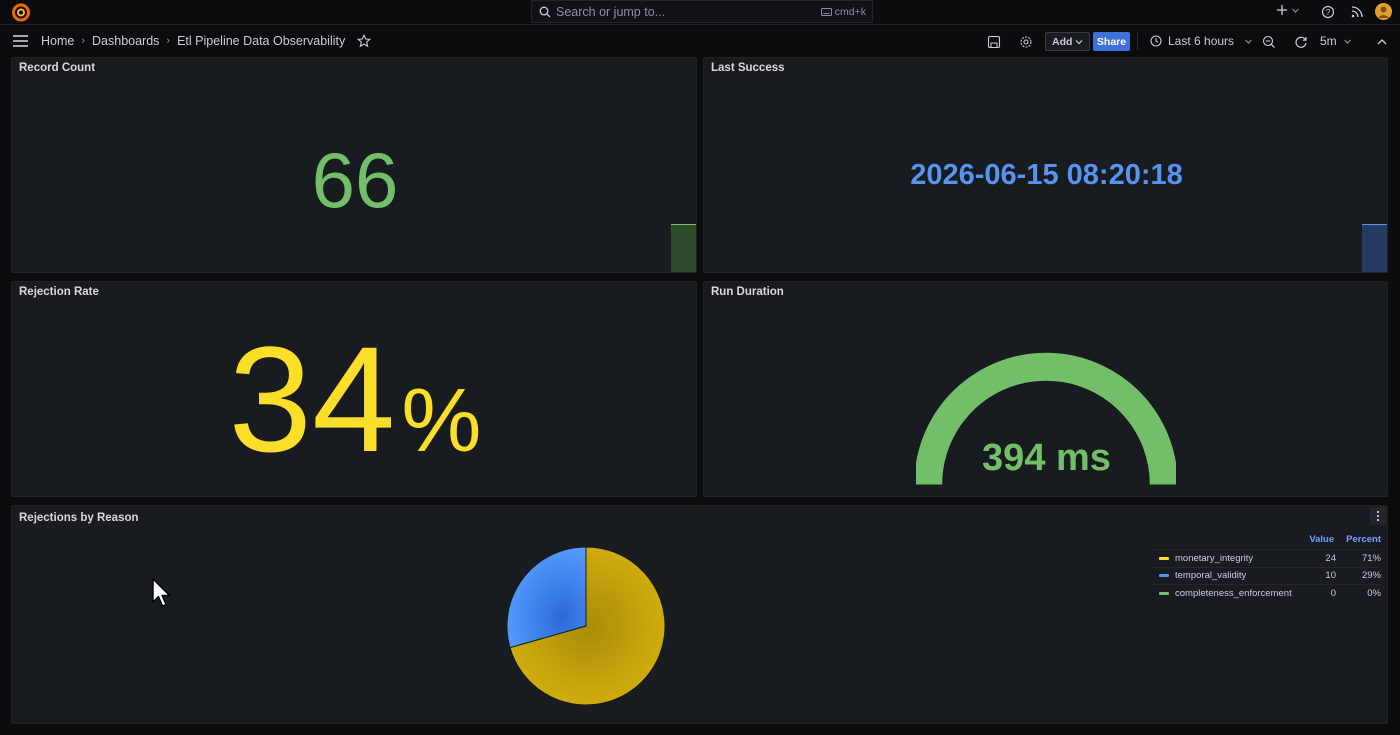  I want to click on legend-item: completeness_enforcement 0 0%, so click(1267, 593).